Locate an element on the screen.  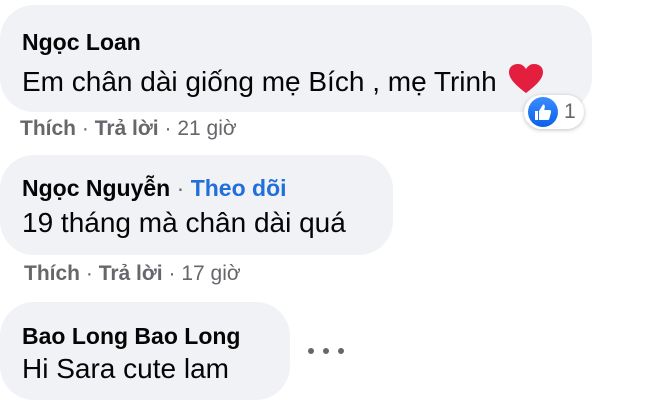
comment-text: Em chân dài giống mẹ Bích , mẹ Trinh is located at coordinates (283, 82).